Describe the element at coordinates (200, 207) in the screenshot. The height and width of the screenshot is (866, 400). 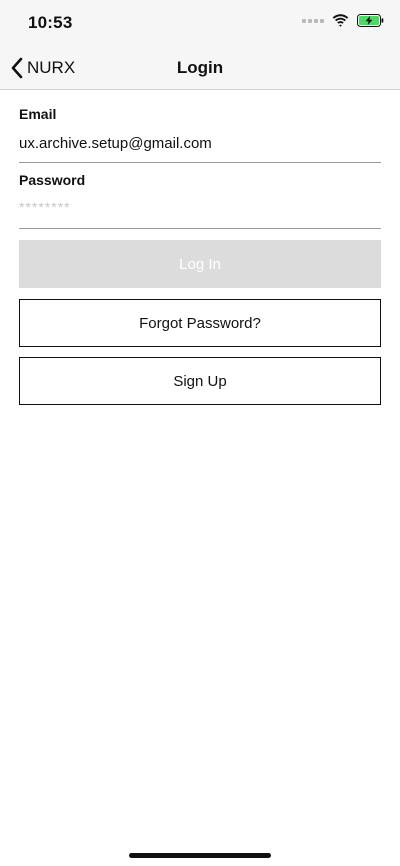
I see `password-field` at that location.